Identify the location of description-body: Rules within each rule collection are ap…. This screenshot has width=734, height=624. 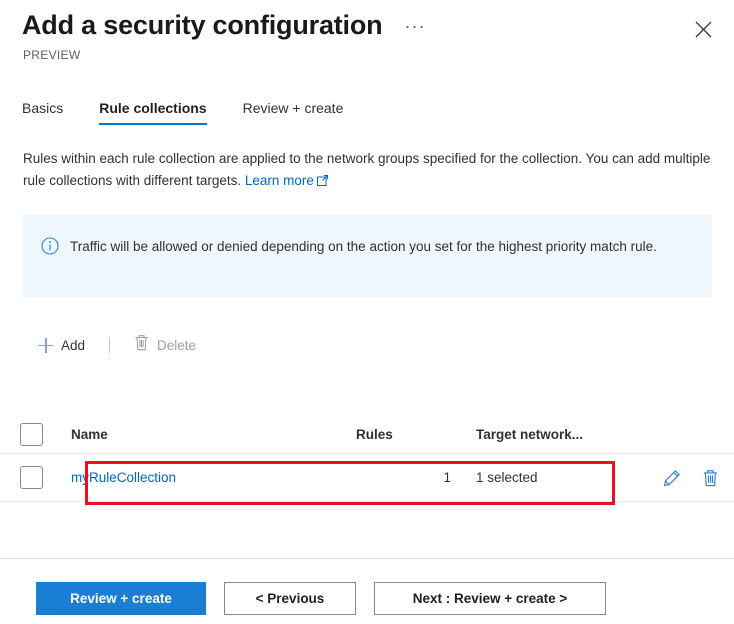
(367, 169).